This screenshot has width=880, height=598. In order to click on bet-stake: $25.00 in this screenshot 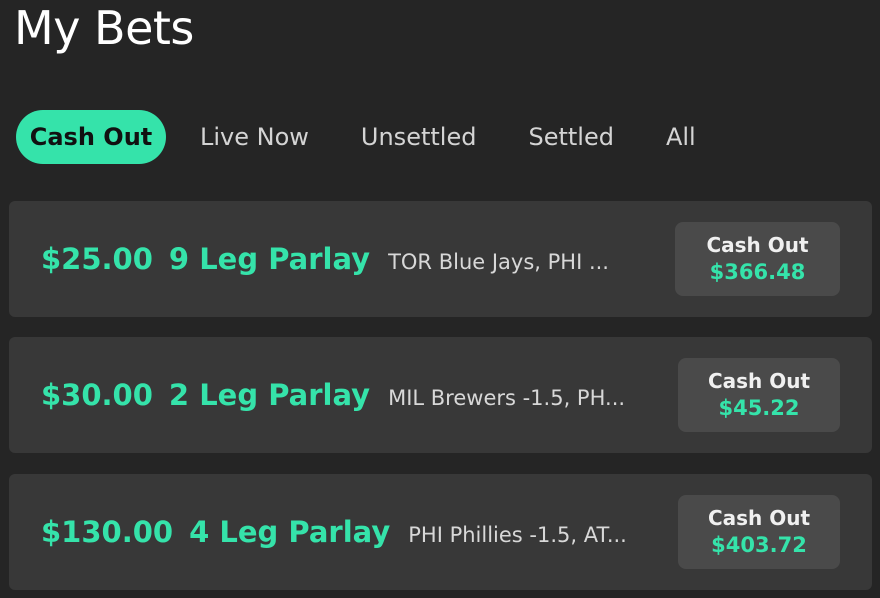, I will do `click(97, 259)`.